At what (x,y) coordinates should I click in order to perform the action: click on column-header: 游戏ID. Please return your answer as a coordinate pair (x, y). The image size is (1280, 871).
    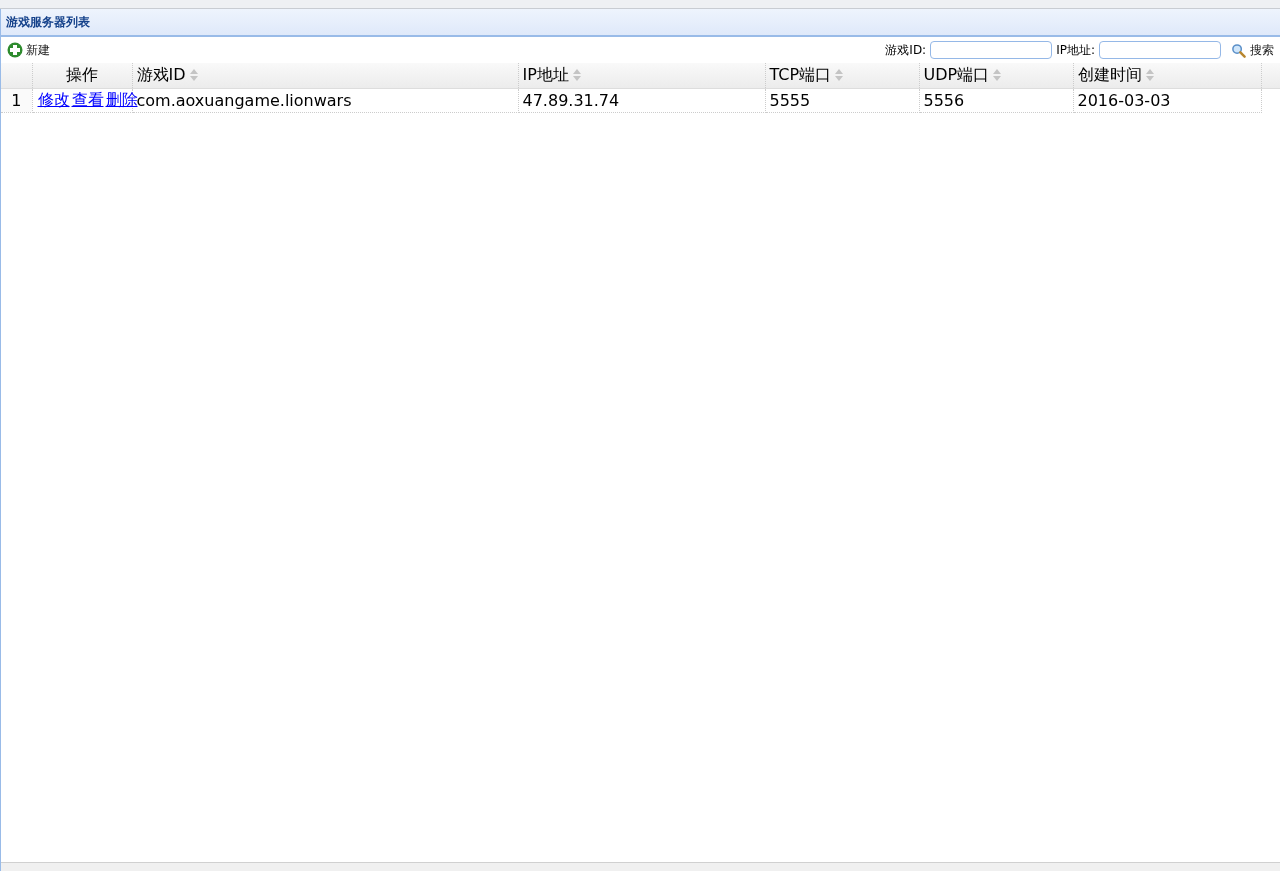
    Looking at the image, I should click on (325, 75).